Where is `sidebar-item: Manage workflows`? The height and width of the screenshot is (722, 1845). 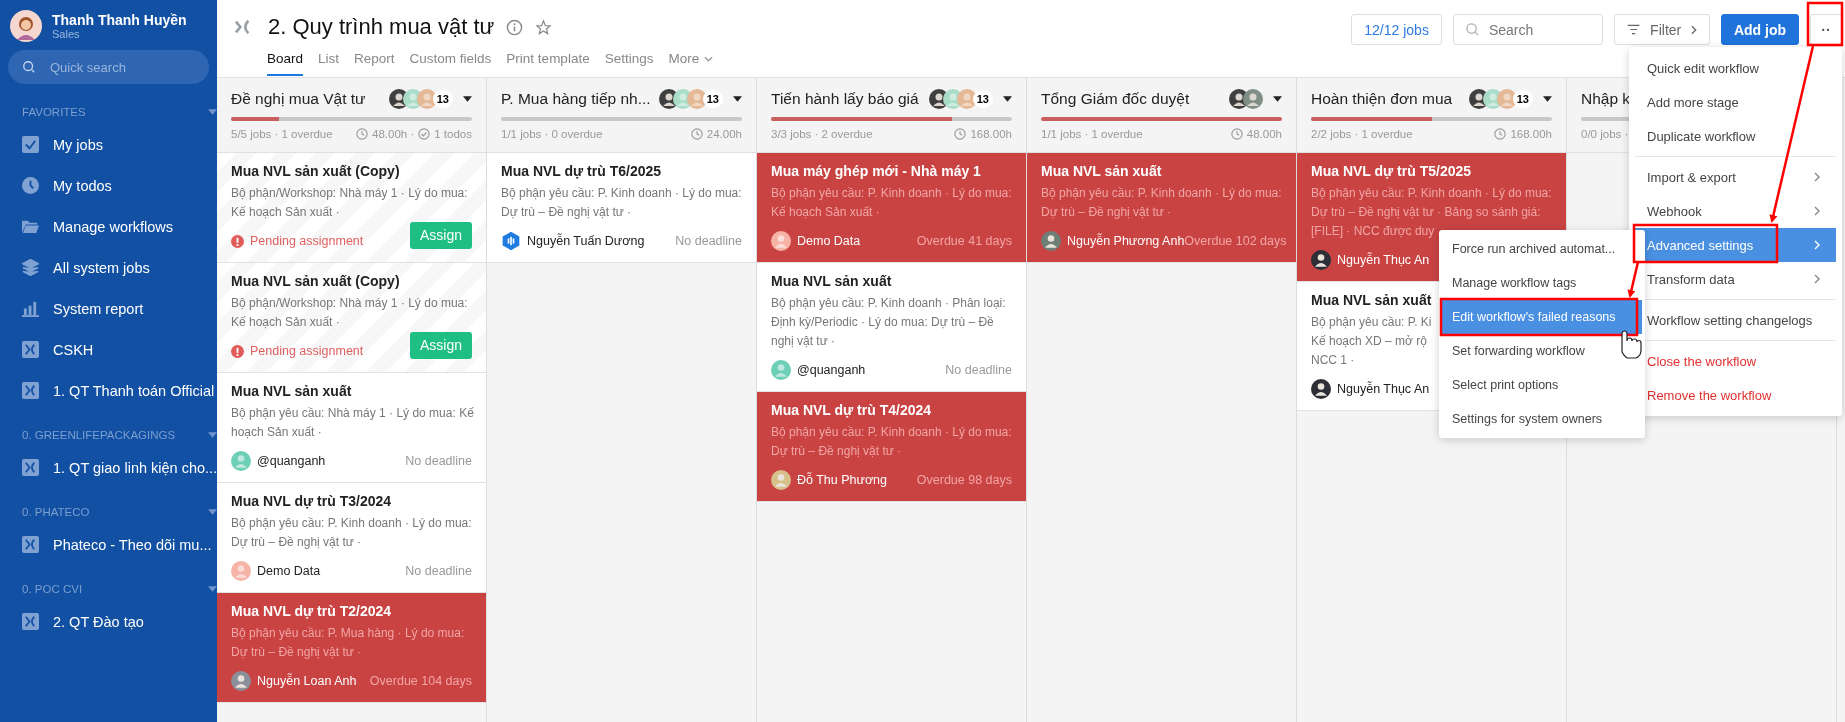
sidebar-item: Manage workflows is located at coordinates (108, 226).